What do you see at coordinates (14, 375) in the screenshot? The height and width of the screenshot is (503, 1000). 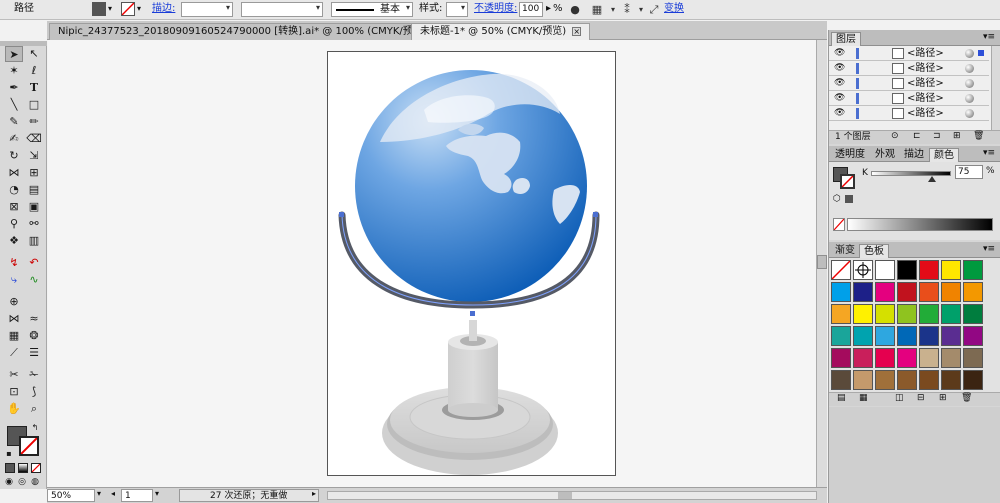 I see `live-paint-tool-icon: ✂` at bounding box center [14, 375].